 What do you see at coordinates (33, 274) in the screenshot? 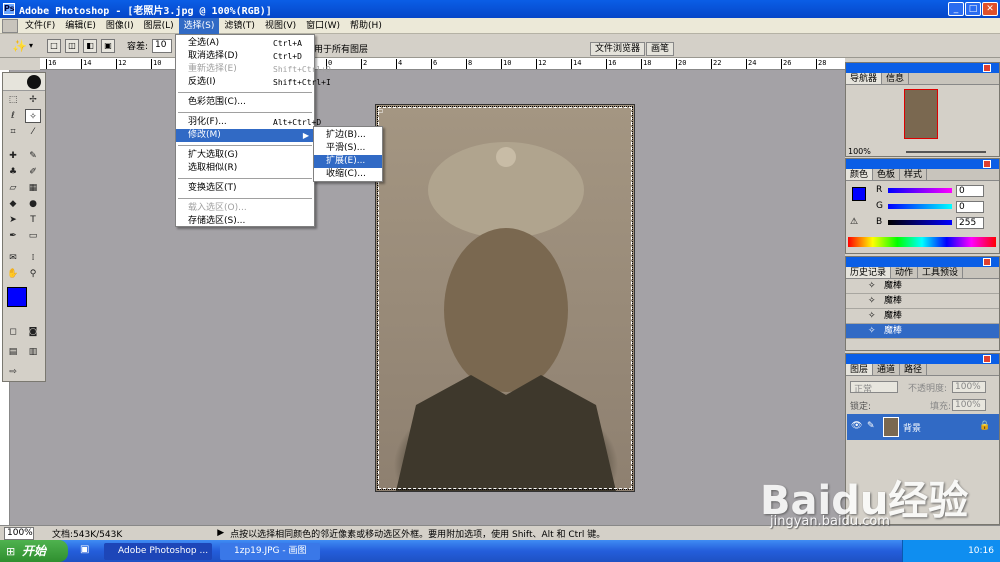
I see `zoom-tool-icon: ⚲` at bounding box center [33, 274].